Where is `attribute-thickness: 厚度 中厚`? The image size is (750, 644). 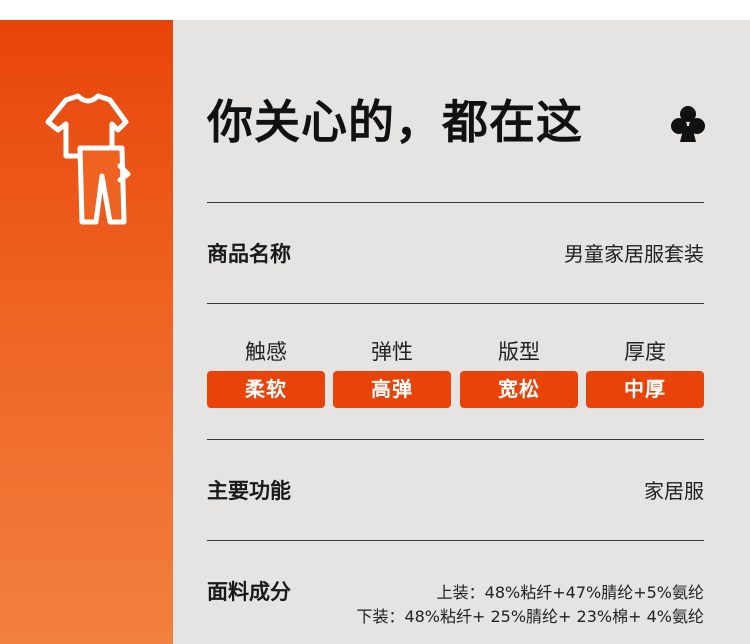 attribute-thickness: 厚度 中厚 is located at coordinates (645, 373).